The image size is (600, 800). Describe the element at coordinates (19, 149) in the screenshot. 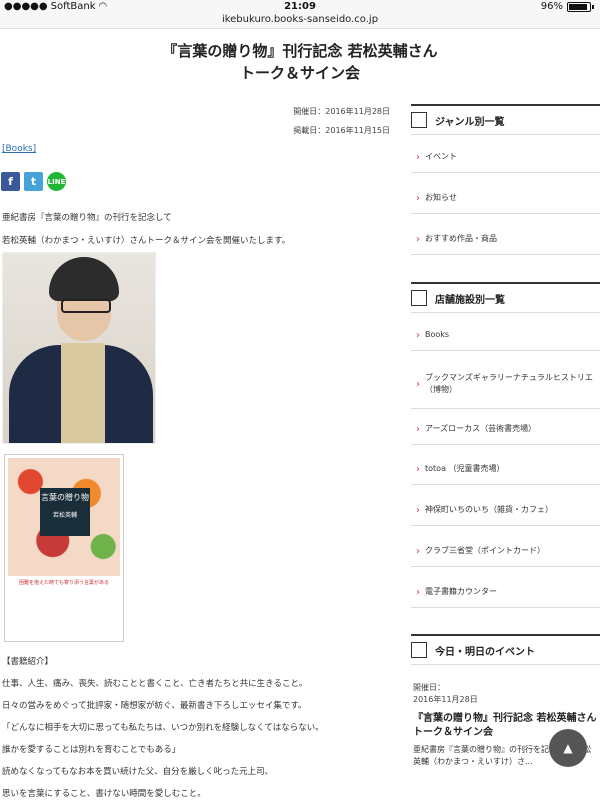

I see `books-category-link: [Books]` at that location.